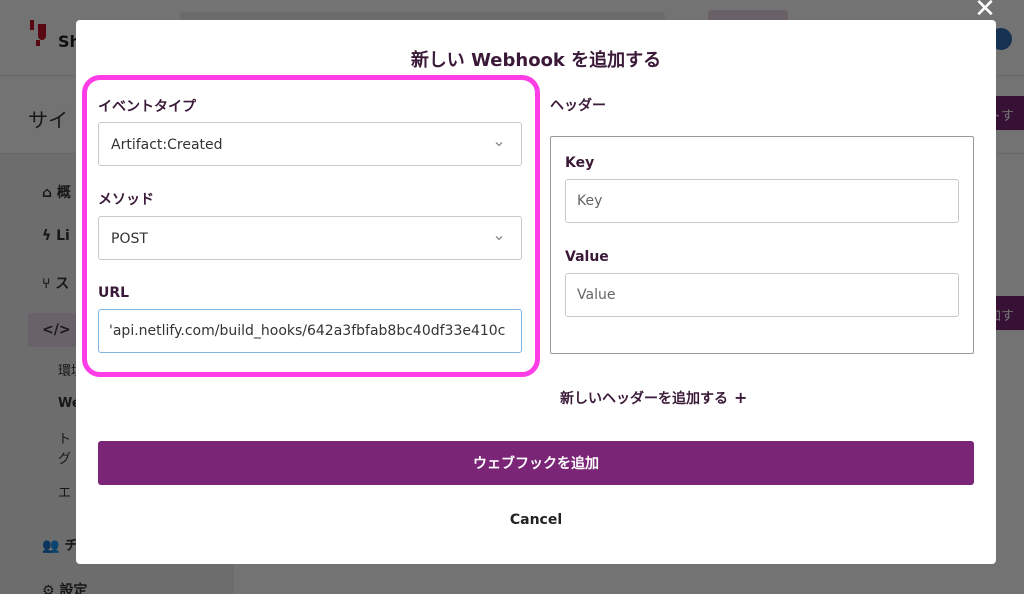  What do you see at coordinates (644, 399) in the screenshot?
I see `add-header-label: 新しいヘッダーを追加する` at bounding box center [644, 399].